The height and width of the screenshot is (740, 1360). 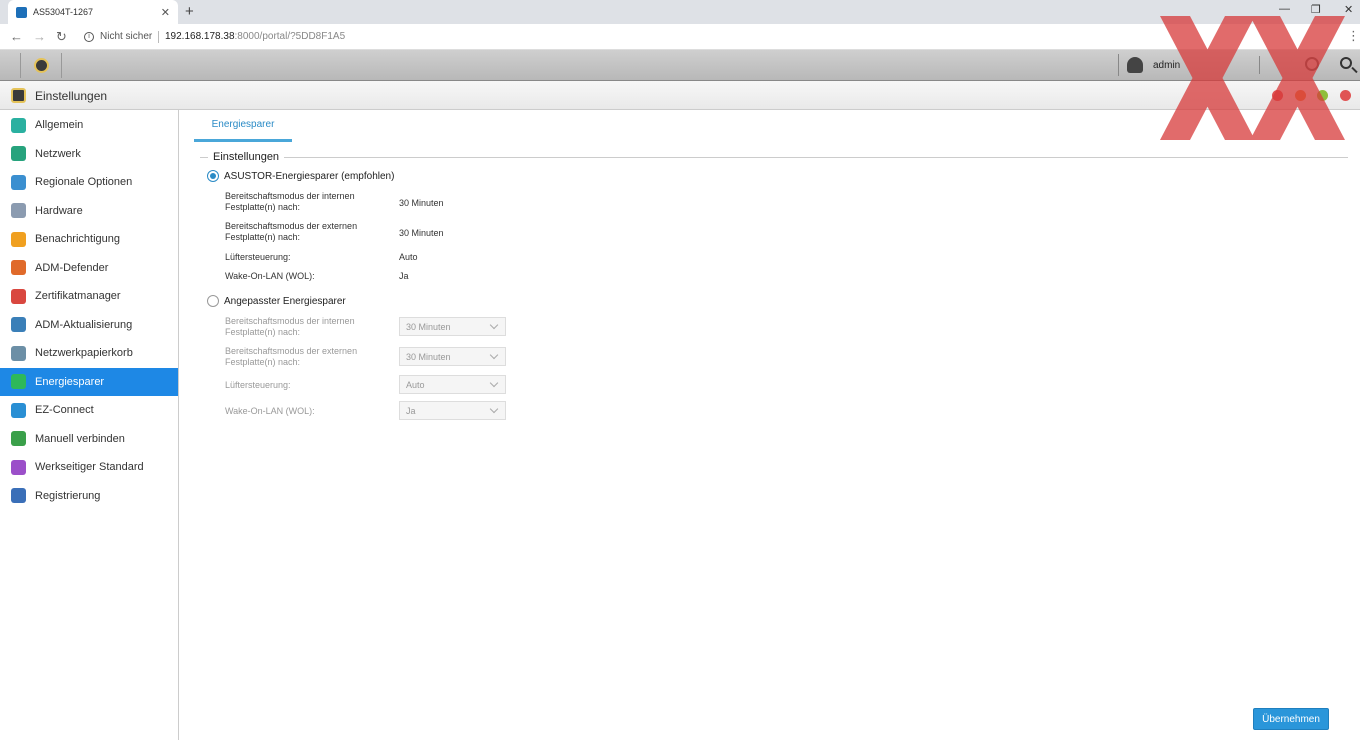 I want to click on wol-label: Wake-On-LAN (WOL):, so click(x=270, y=276).